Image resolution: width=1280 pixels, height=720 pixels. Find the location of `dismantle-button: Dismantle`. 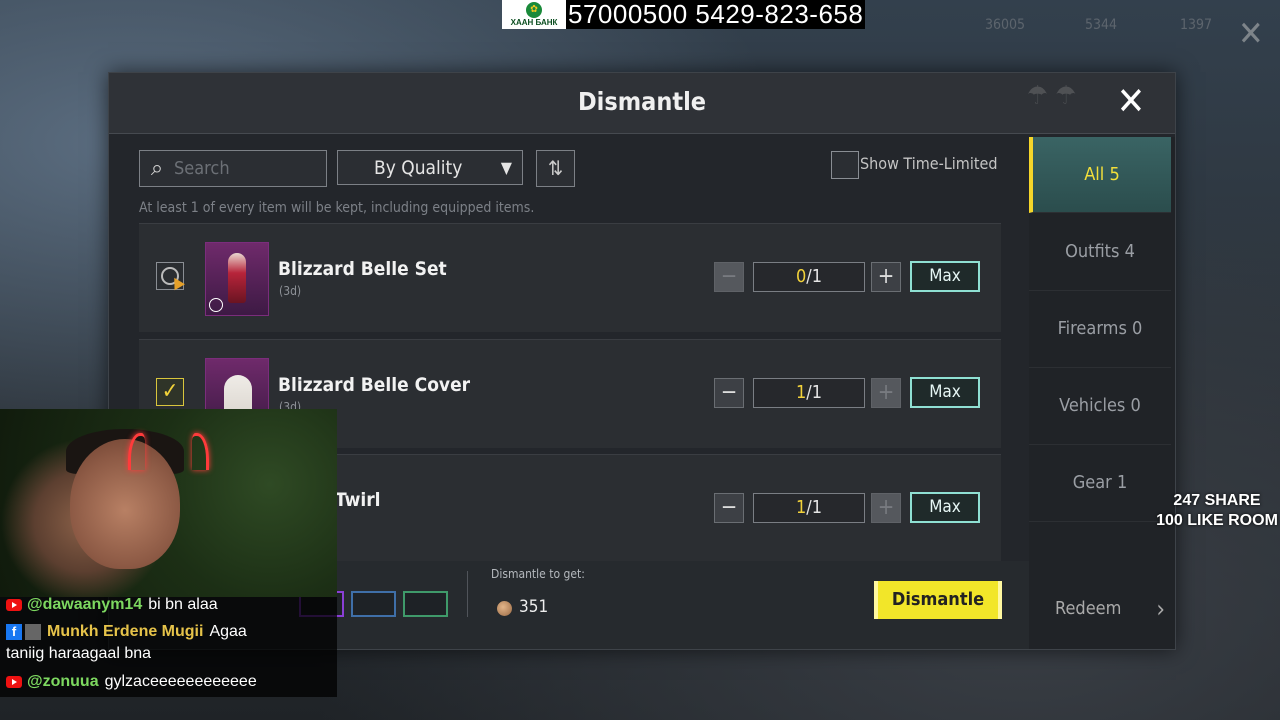

dismantle-button: Dismantle is located at coordinates (938, 600).